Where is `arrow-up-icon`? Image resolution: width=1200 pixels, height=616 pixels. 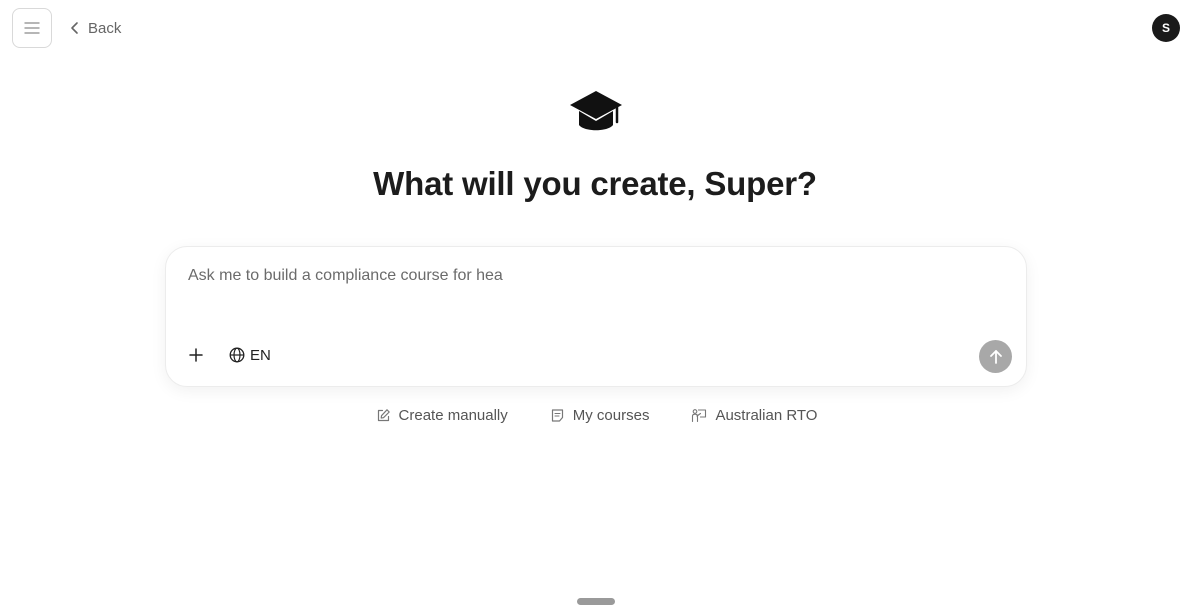 arrow-up-icon is located at coordinates (995, 356).